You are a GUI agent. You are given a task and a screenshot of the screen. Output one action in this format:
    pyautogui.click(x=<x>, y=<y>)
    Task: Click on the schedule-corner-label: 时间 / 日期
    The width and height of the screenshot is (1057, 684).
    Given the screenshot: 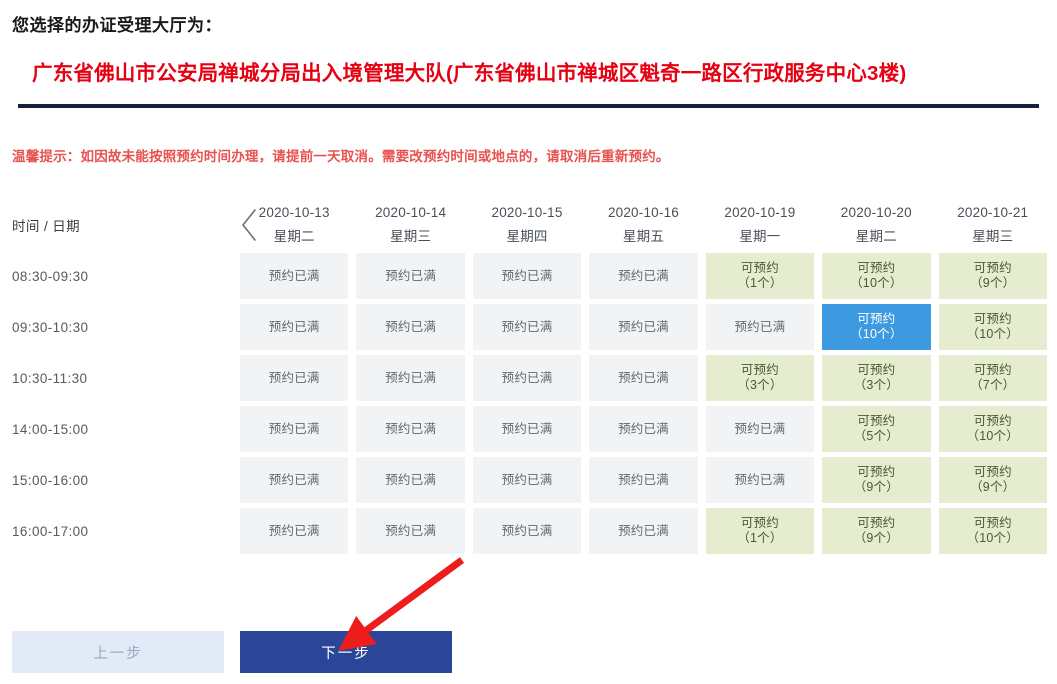 What is the action you would take?
    pyautogui.click(x=46, y=227)
    